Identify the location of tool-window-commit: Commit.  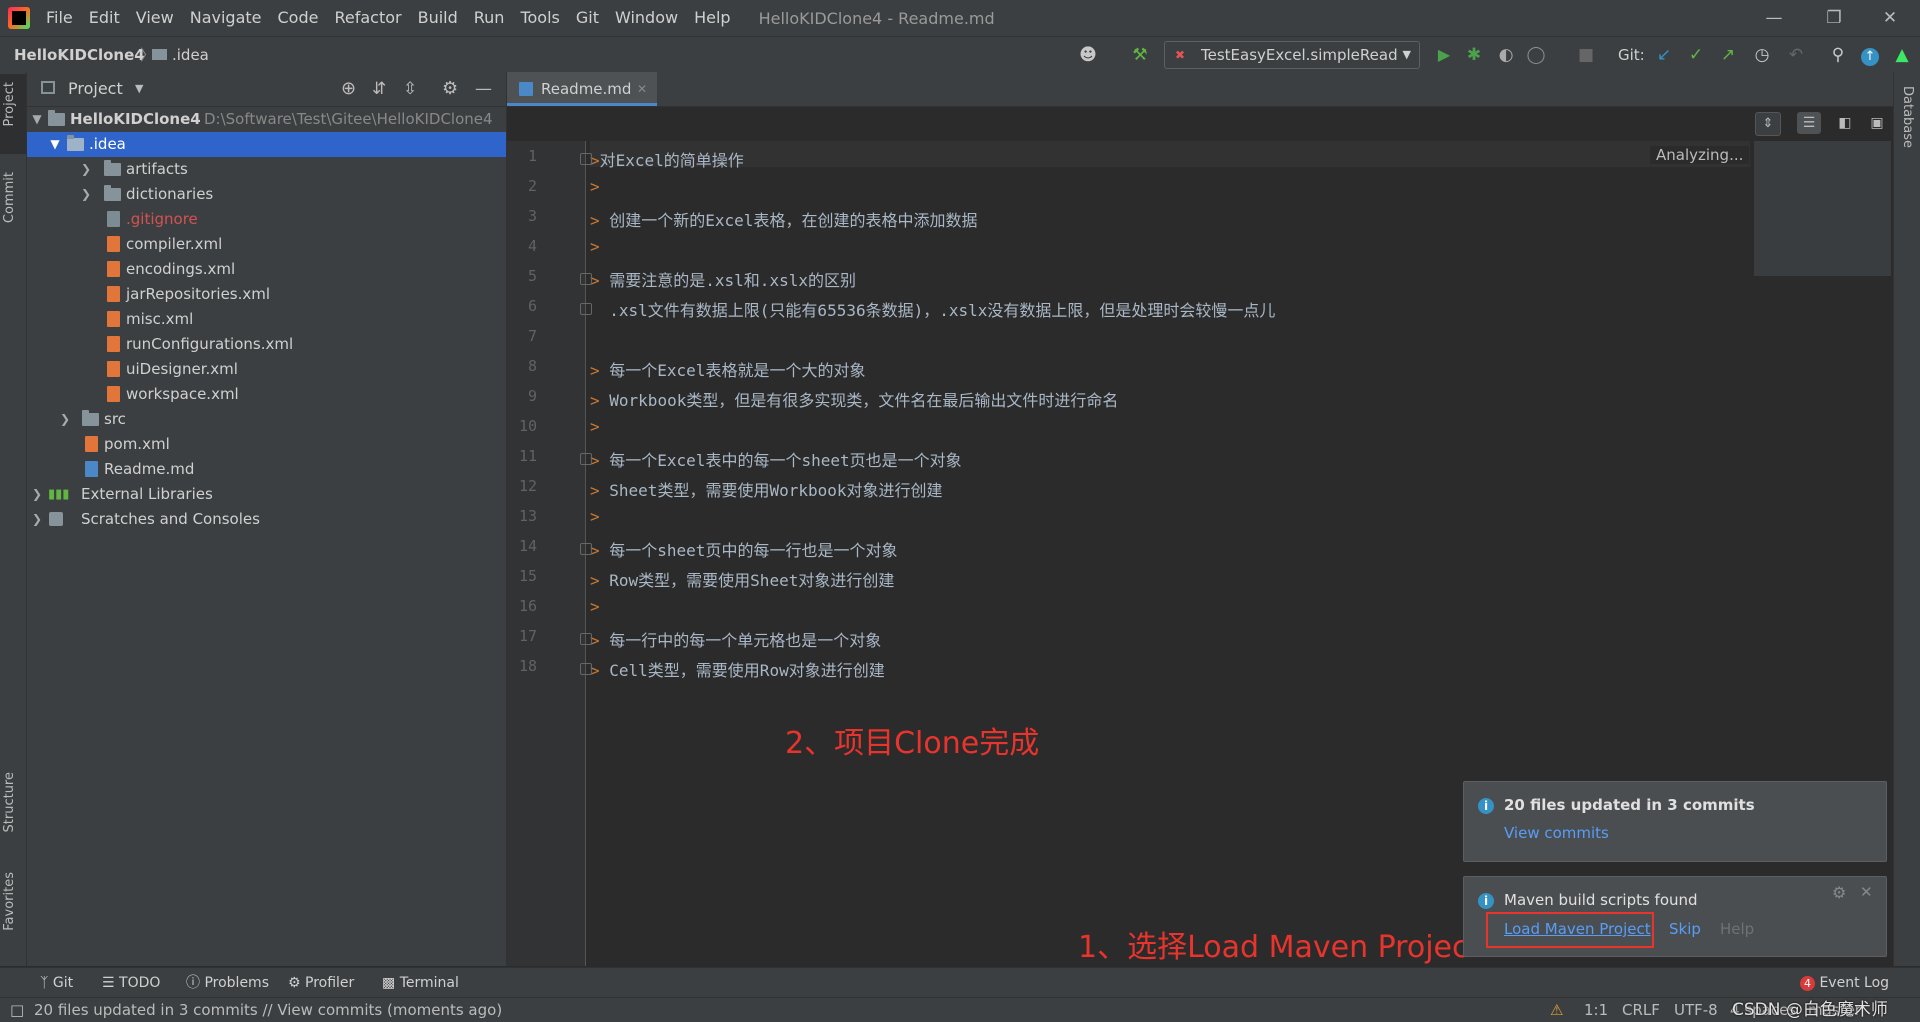
(9, 197).